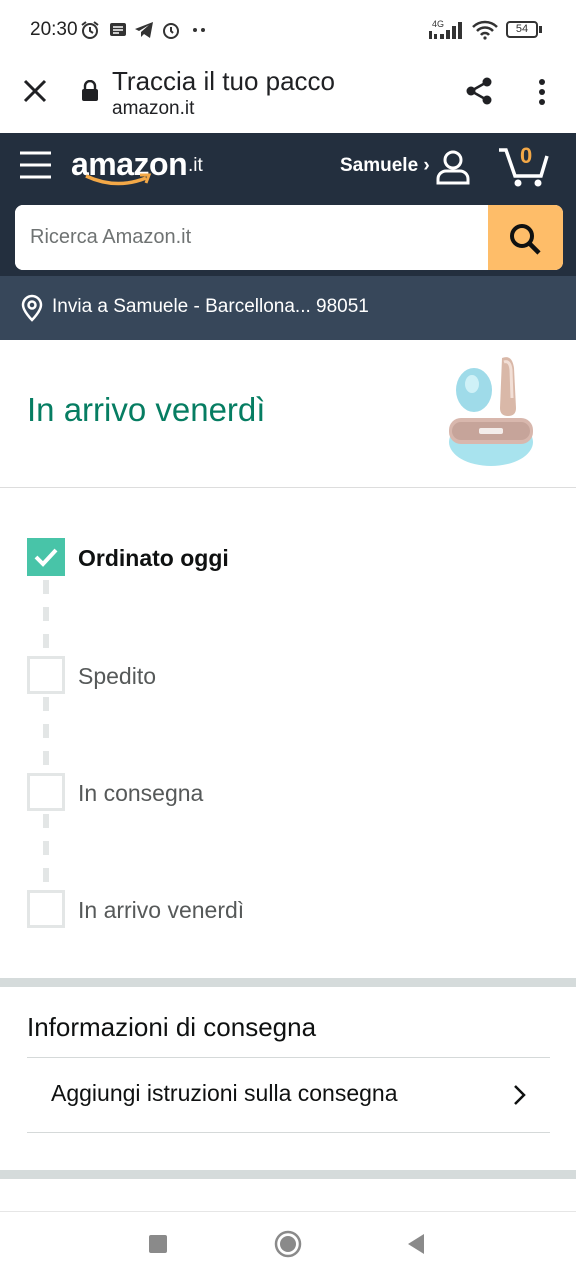 The width and height of the screenshot is (576, 1281). Describe the element at coordinates (90, 90) in the screenshot. I see `lock-icon` at that location.